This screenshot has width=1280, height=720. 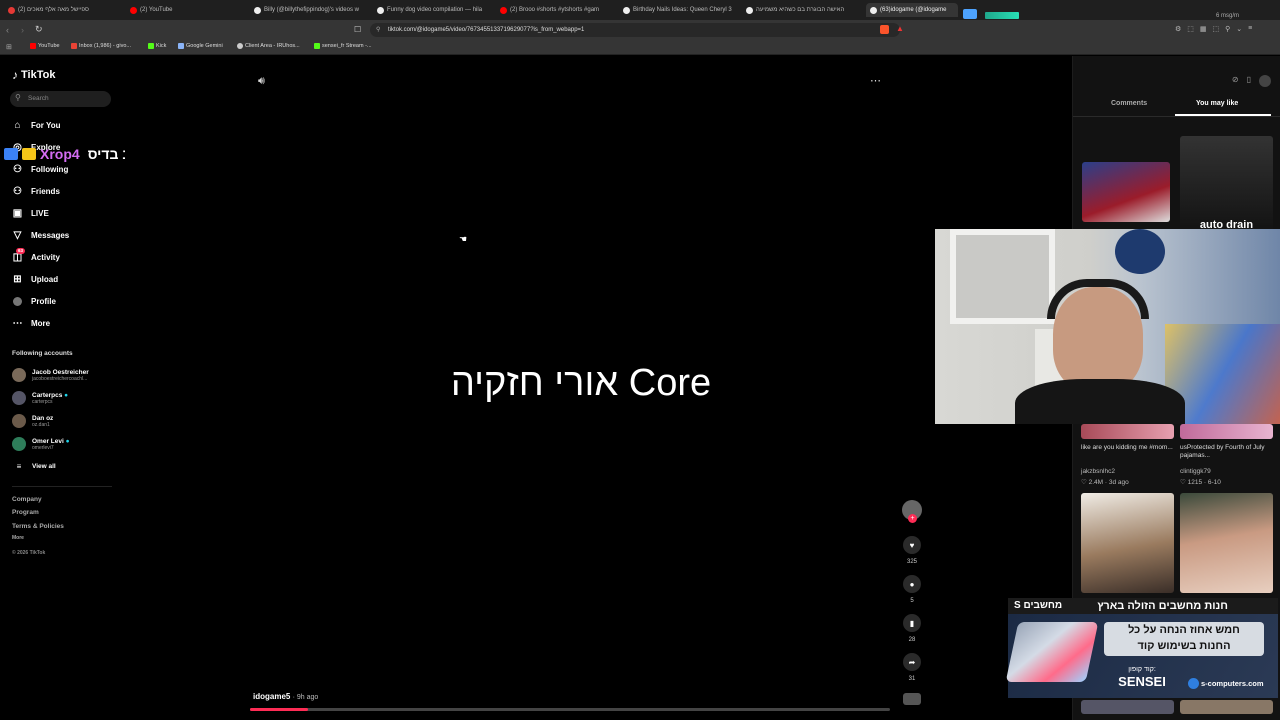 What do you see at coordinates (19, 466) in the screenshot?
I see `list-icon: ≡` at bounding box center [19, 466].